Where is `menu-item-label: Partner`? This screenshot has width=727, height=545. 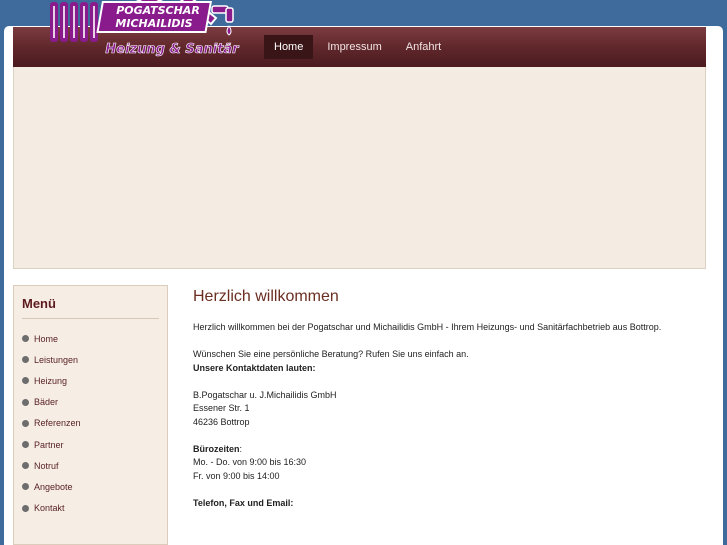 menu-item-label: Partner is located at coordinates (49, 444).